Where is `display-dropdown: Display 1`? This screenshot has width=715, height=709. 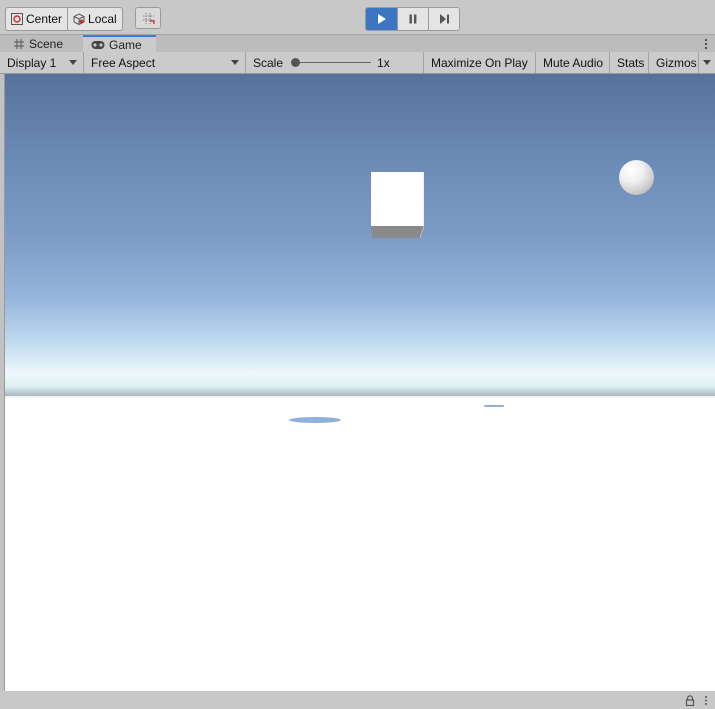
display-dropdown: Display 1 is located at coordinates (42, 62).